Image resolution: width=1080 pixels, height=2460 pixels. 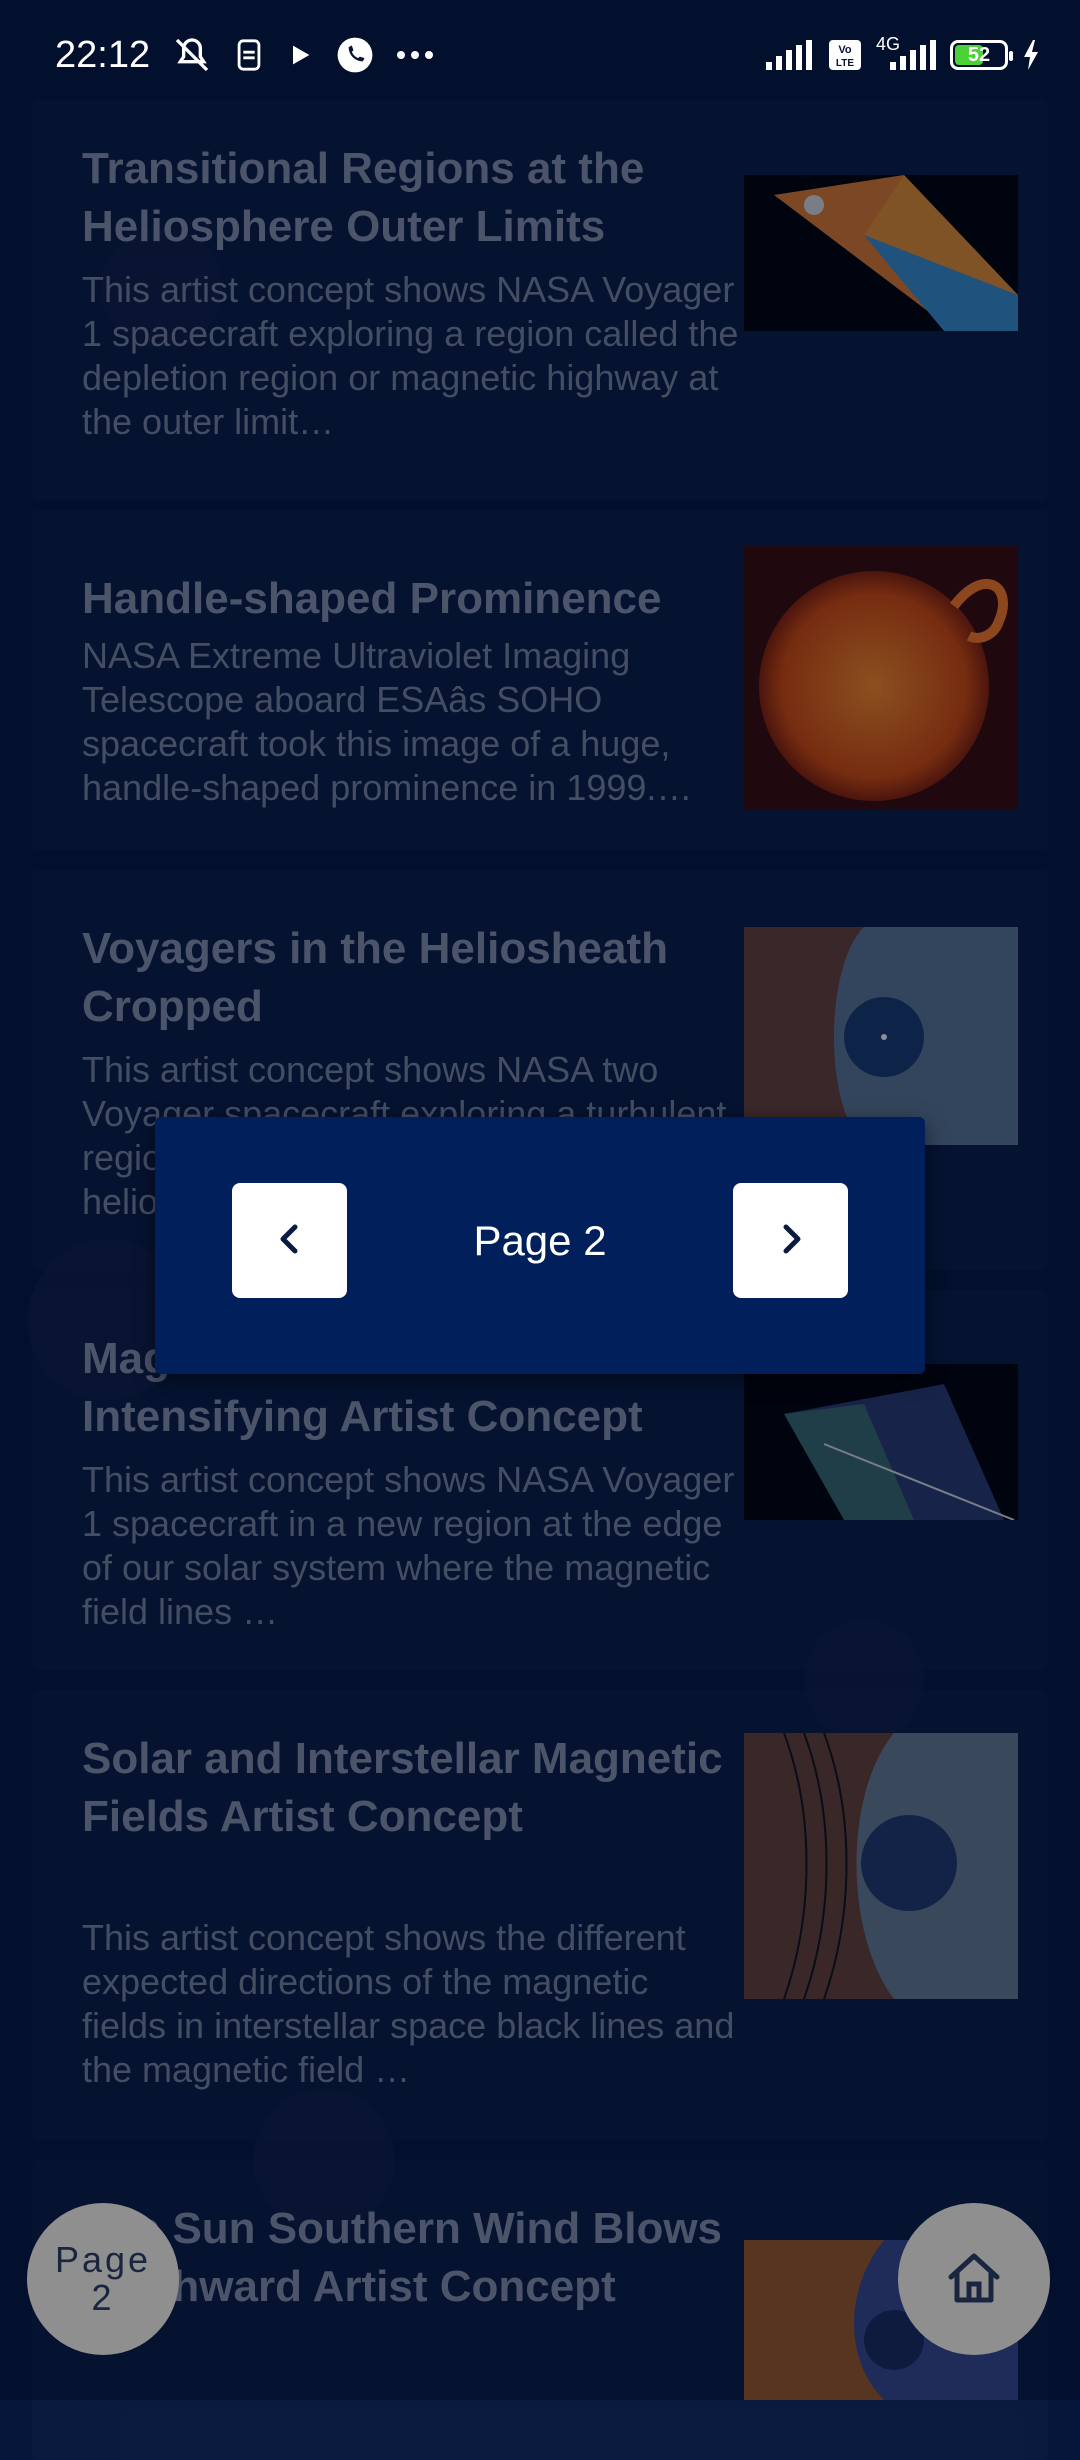 What do you see at coordinates (103, 2297) in the screenshot?
I see `page-indicator-line2: 2` at bounding box center [103, 2297].